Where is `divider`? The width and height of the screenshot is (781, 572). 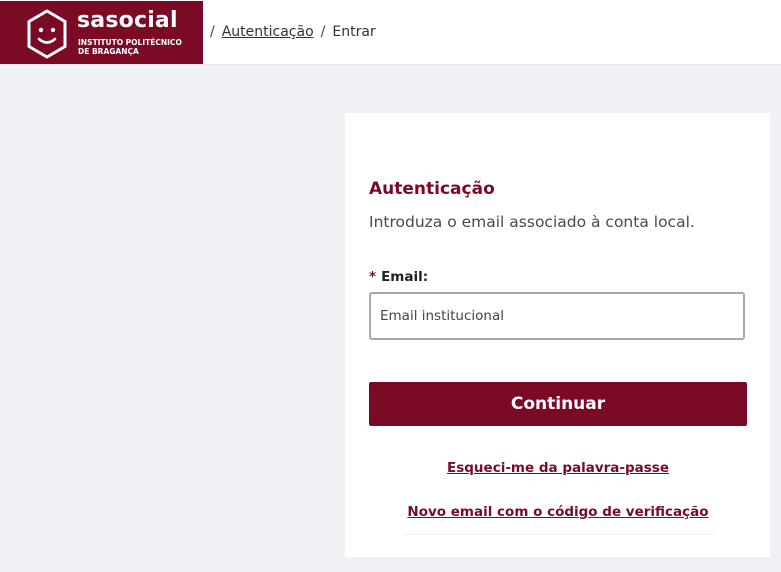
divider is located at coordinates (559, 534).